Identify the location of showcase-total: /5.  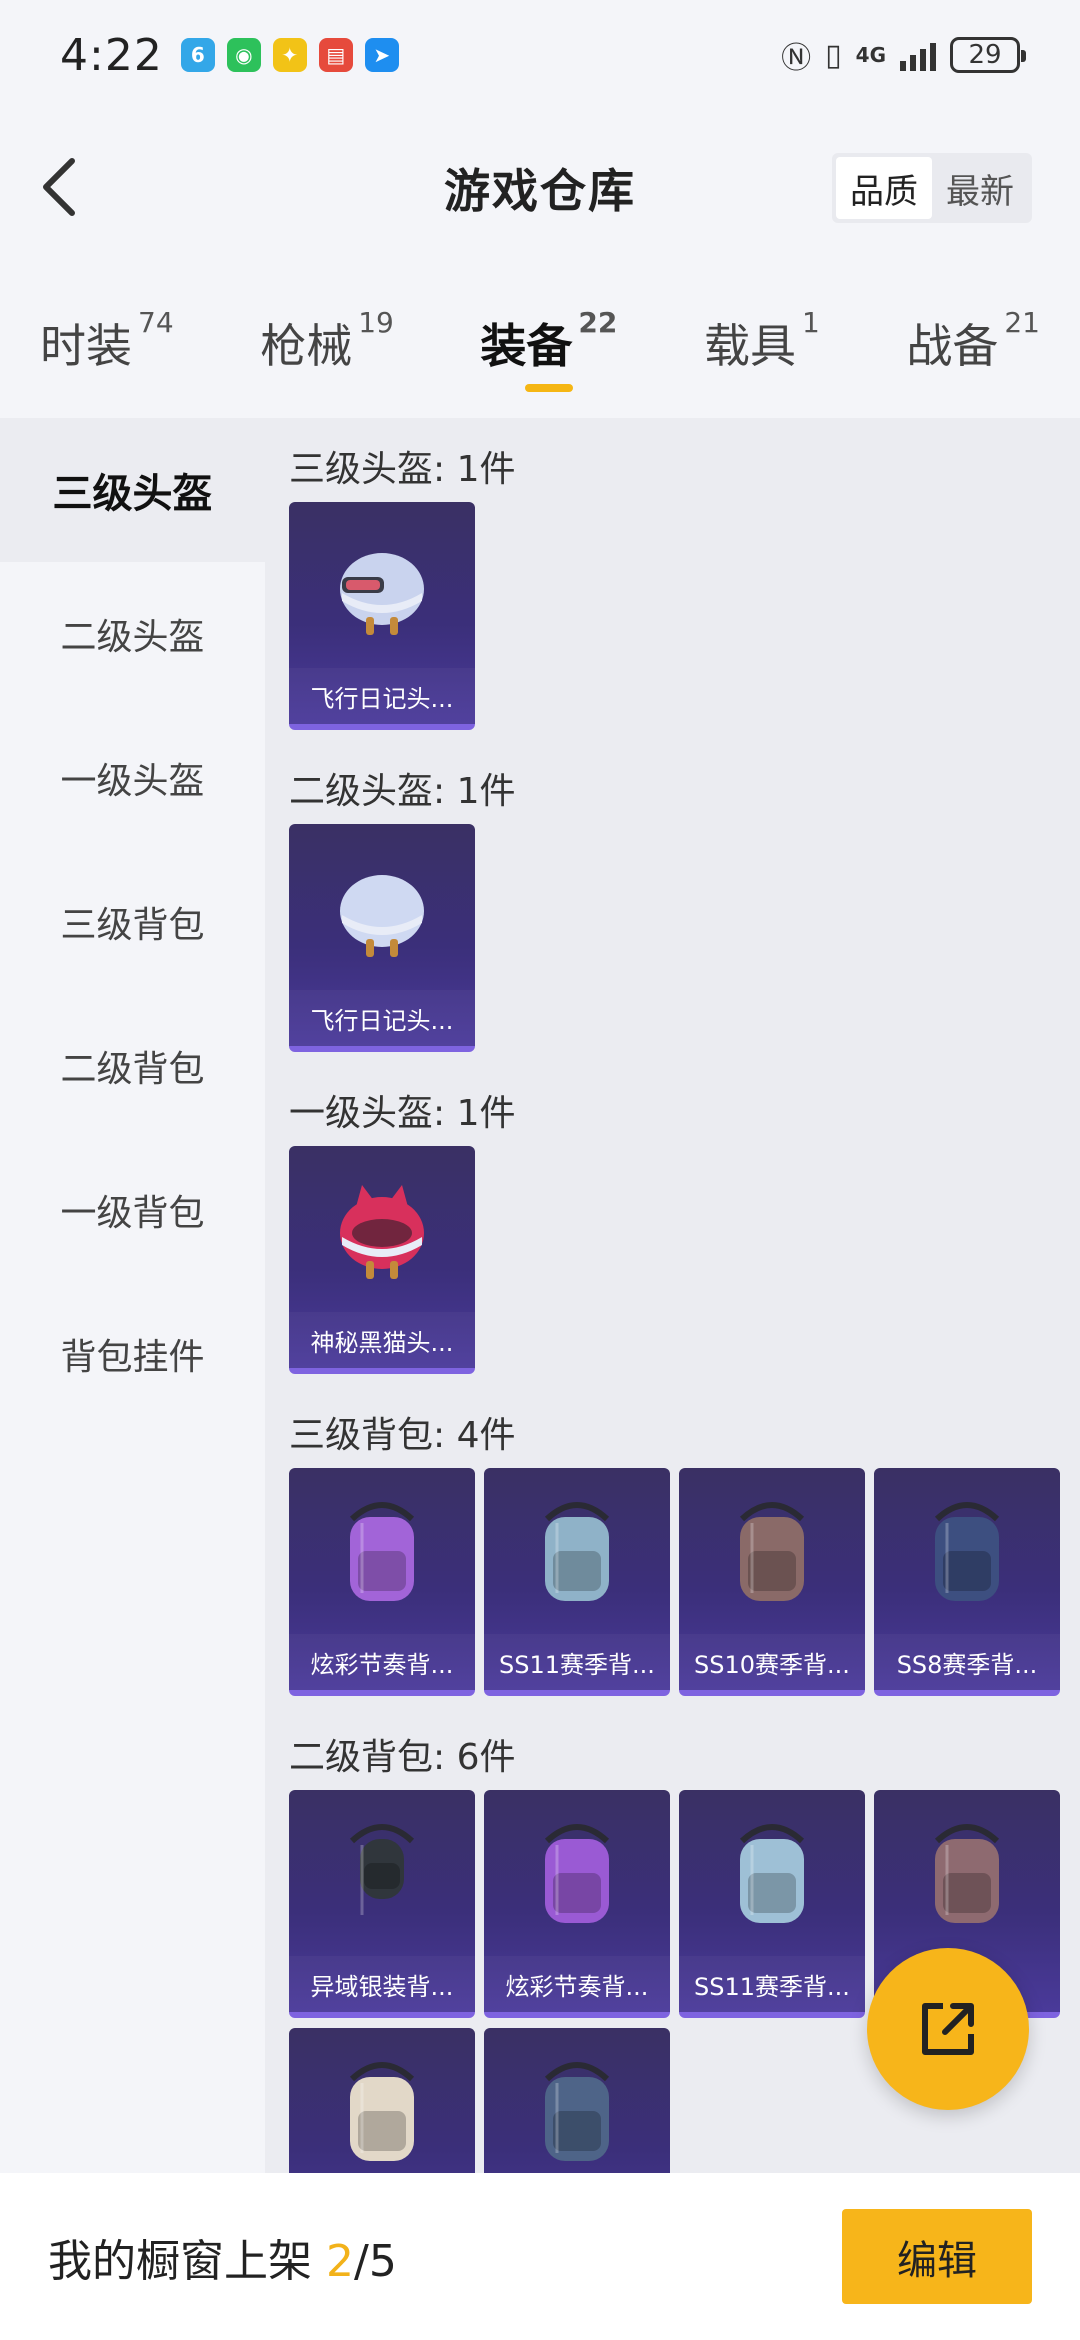
(375, 2261).